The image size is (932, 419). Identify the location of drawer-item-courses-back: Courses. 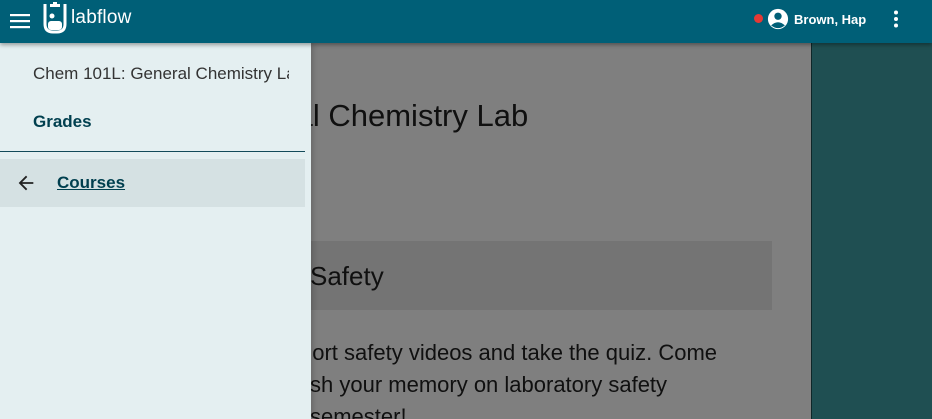
(152, 183).